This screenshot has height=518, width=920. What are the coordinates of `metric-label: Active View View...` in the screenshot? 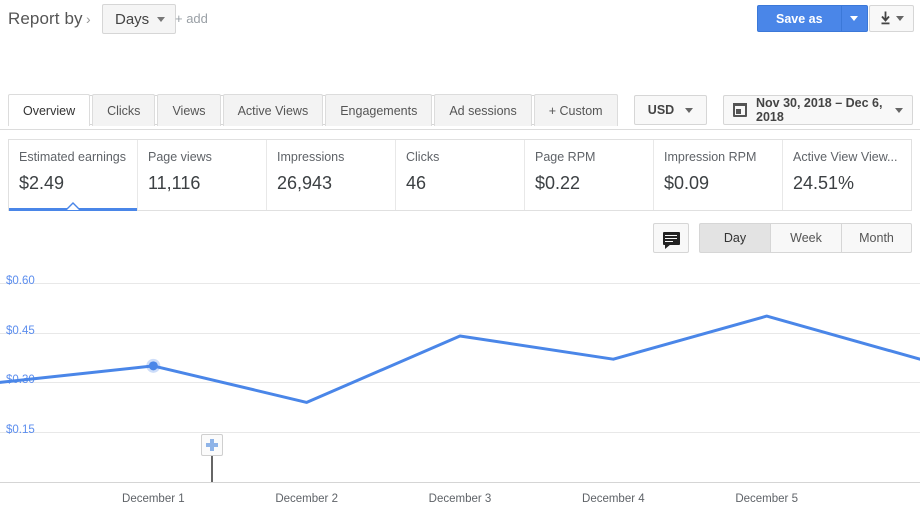 It's located at (845, 157).